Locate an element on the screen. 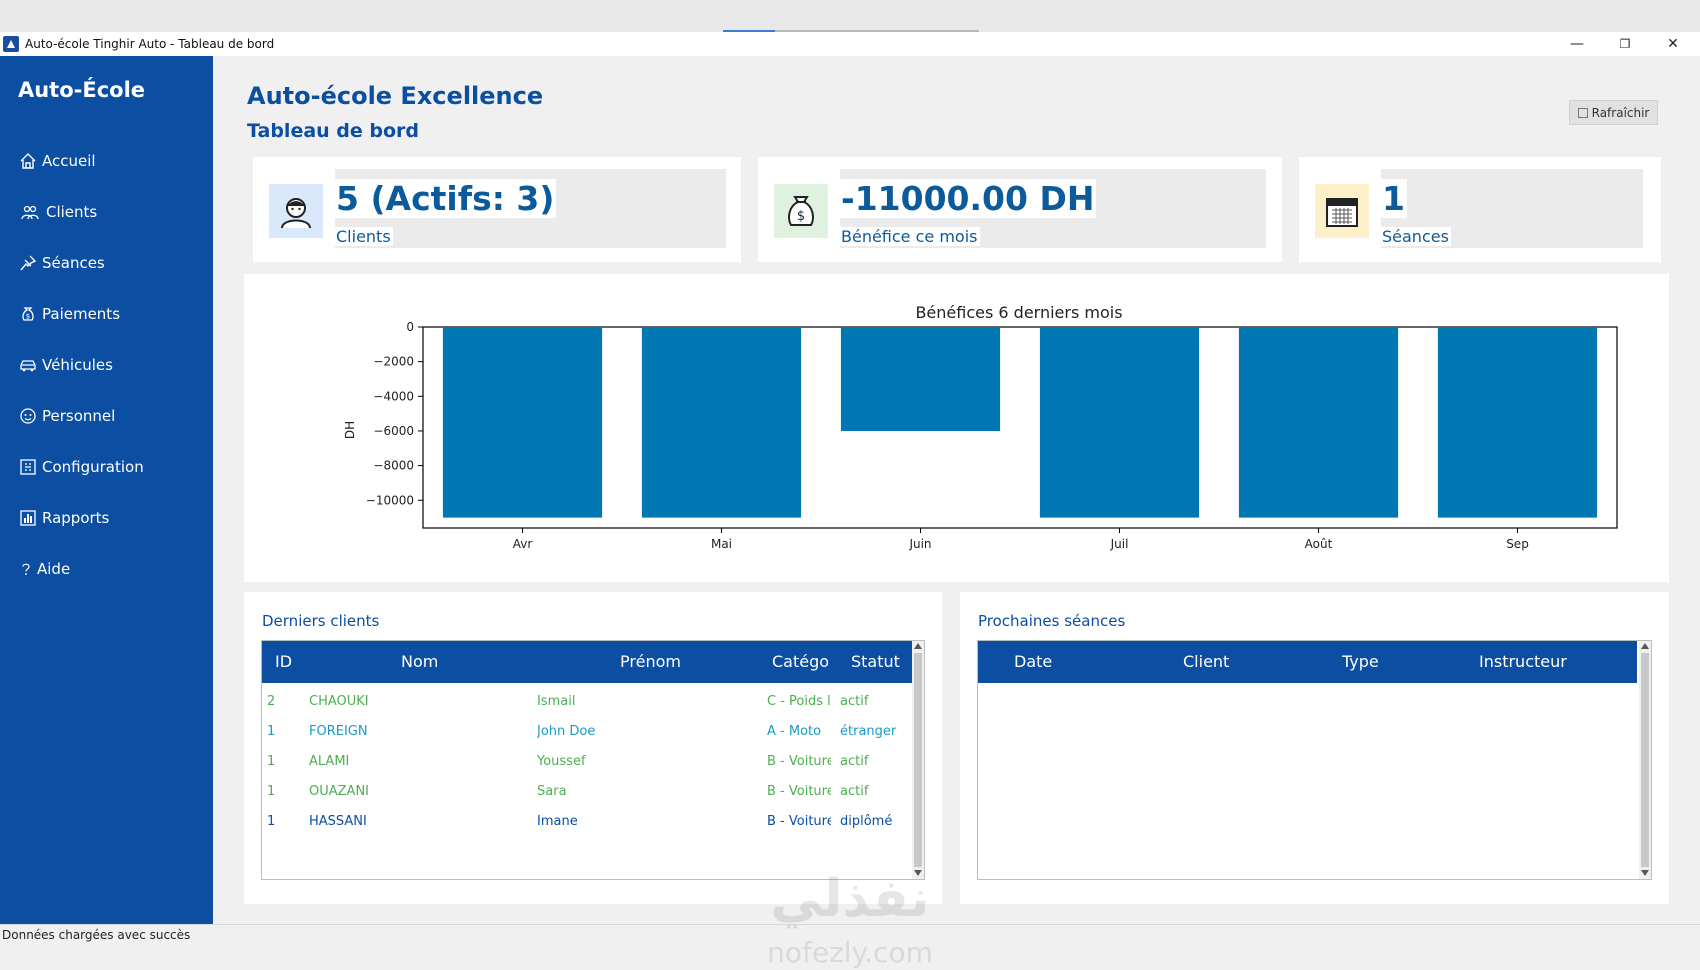 The image size is (1700, 970). chart-bars is located at coordinates (1020, 422).